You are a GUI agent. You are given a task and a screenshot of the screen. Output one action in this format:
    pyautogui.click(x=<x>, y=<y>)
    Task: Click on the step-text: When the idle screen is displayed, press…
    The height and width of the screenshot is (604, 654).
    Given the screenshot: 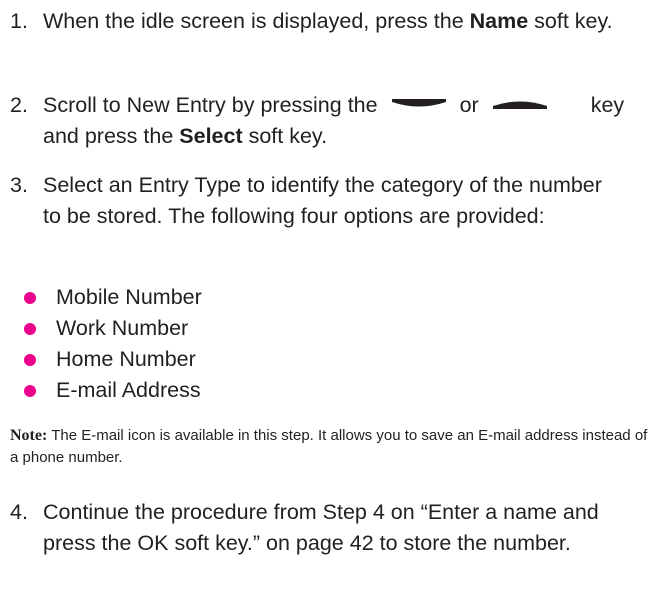 What is the action you would take?
    pyautogui.click(x=346, y=21)
    